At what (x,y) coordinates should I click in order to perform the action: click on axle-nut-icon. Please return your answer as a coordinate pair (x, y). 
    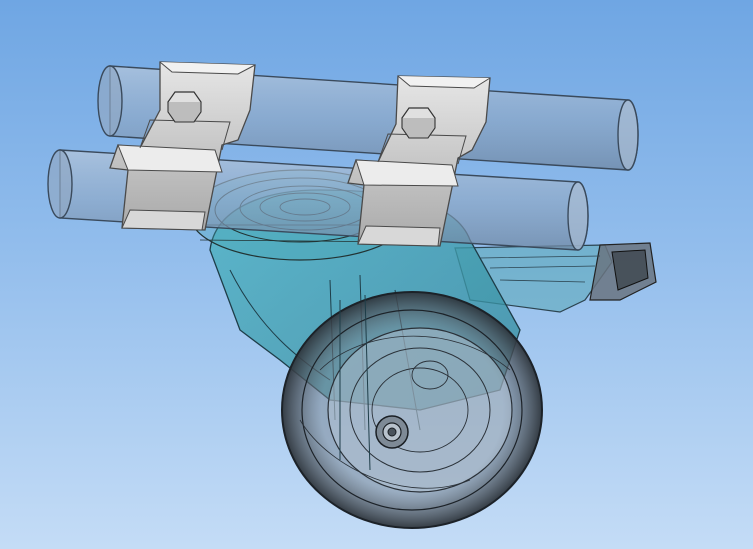
    Looking at the image, I should click on (392, 432).